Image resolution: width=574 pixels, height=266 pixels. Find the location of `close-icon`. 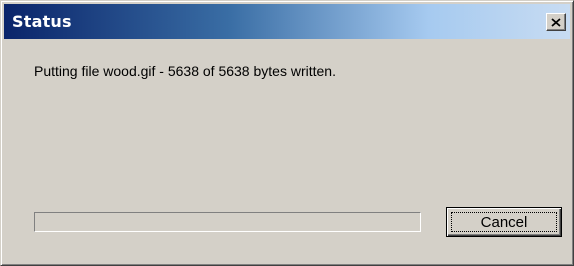

close-icon is located at coordinates (556, 22).